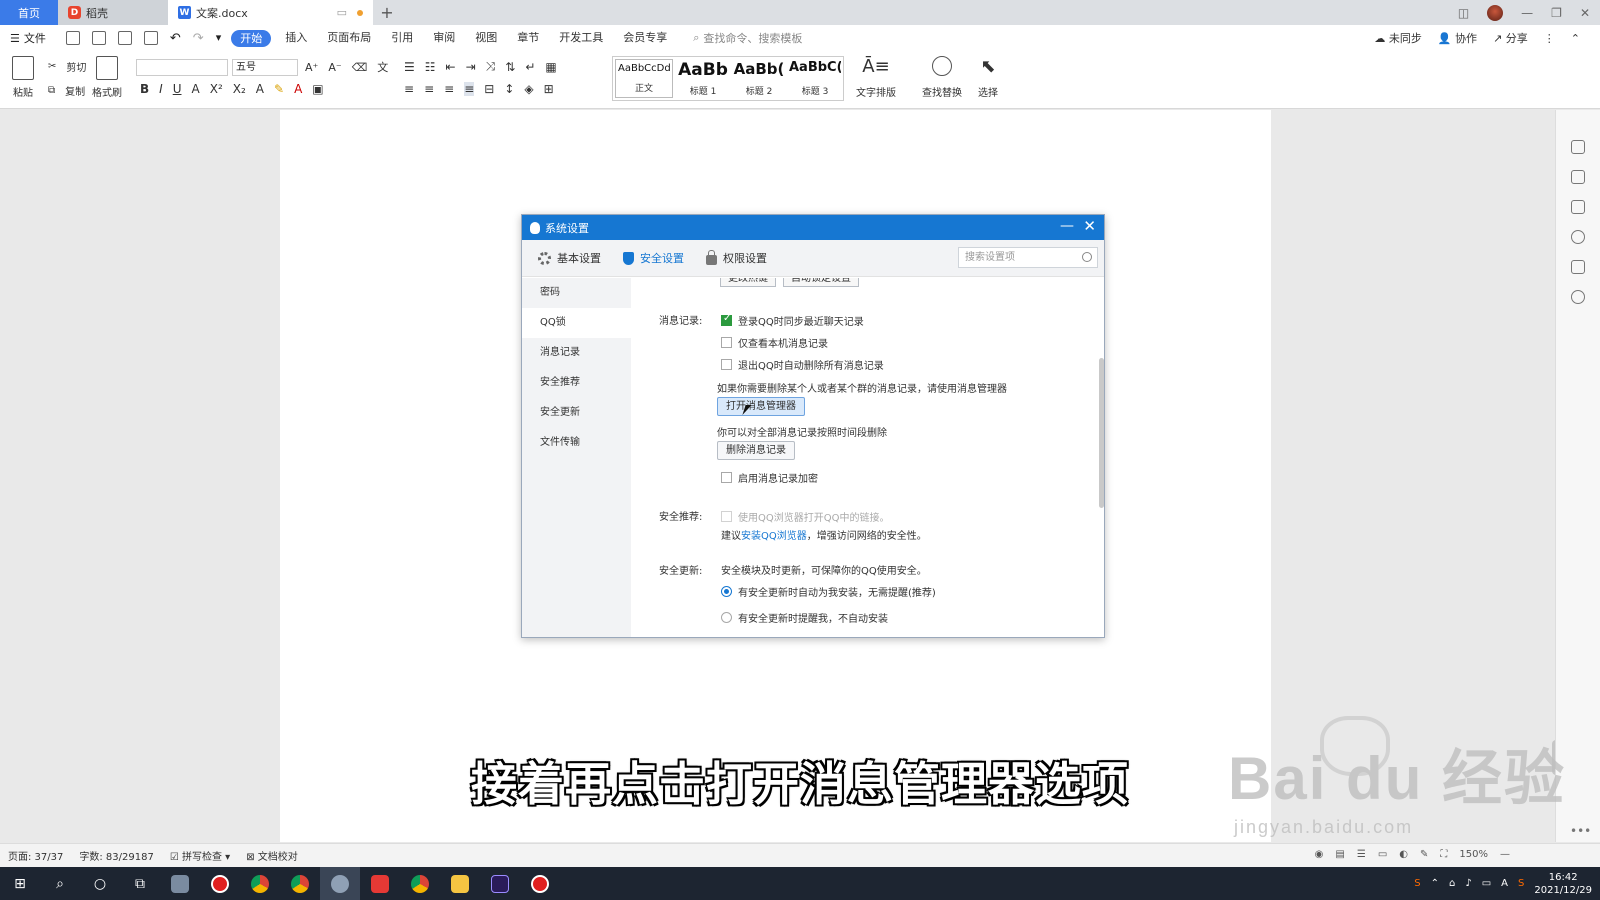 The image size is (1600, 900). I want to click on menu-item-devtools: 开发工具, so click(581, 38).